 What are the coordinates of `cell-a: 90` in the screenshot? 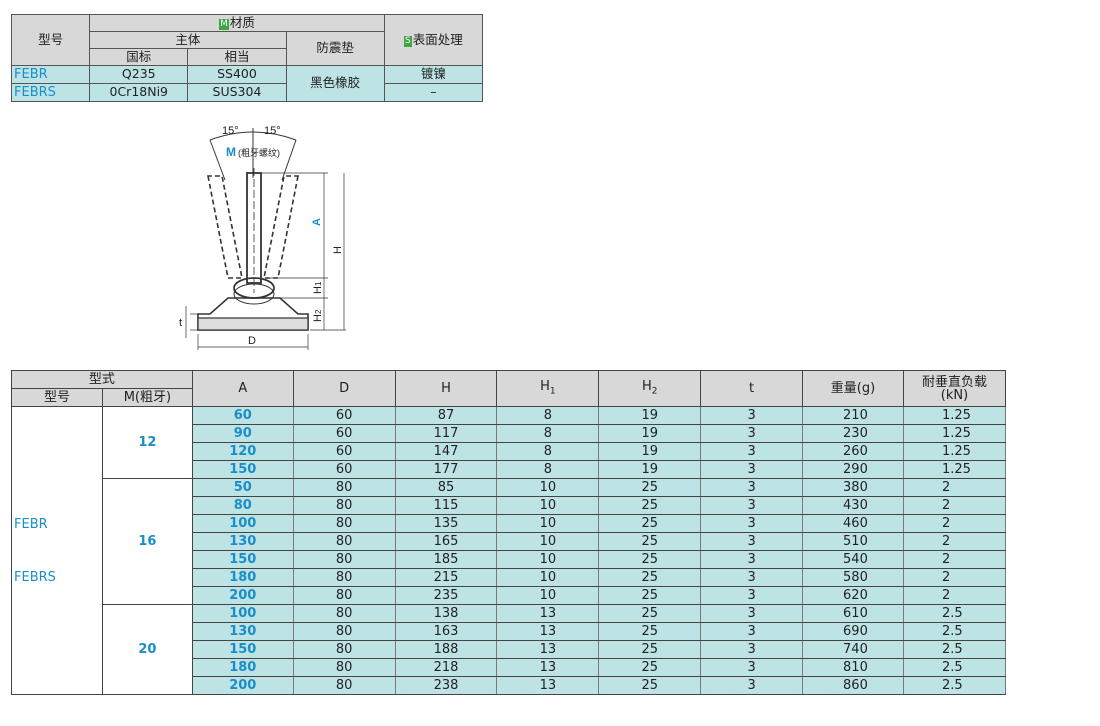 It's located at (242, 433).